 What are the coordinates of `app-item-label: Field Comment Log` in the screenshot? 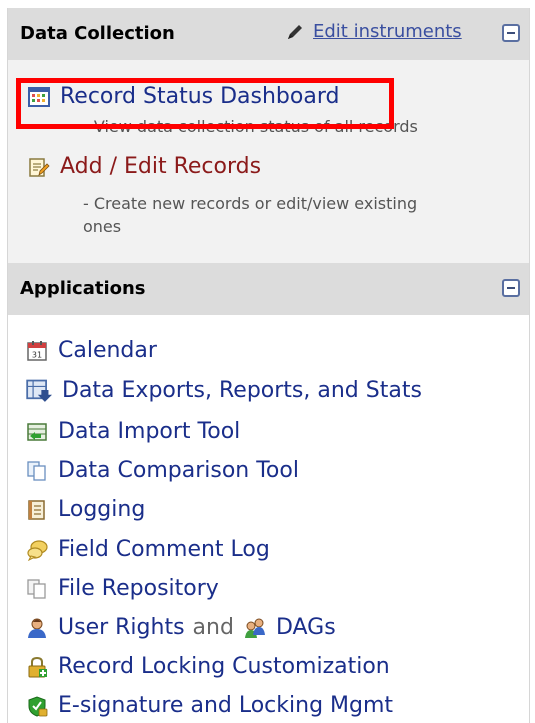 It's located at (164, 549).